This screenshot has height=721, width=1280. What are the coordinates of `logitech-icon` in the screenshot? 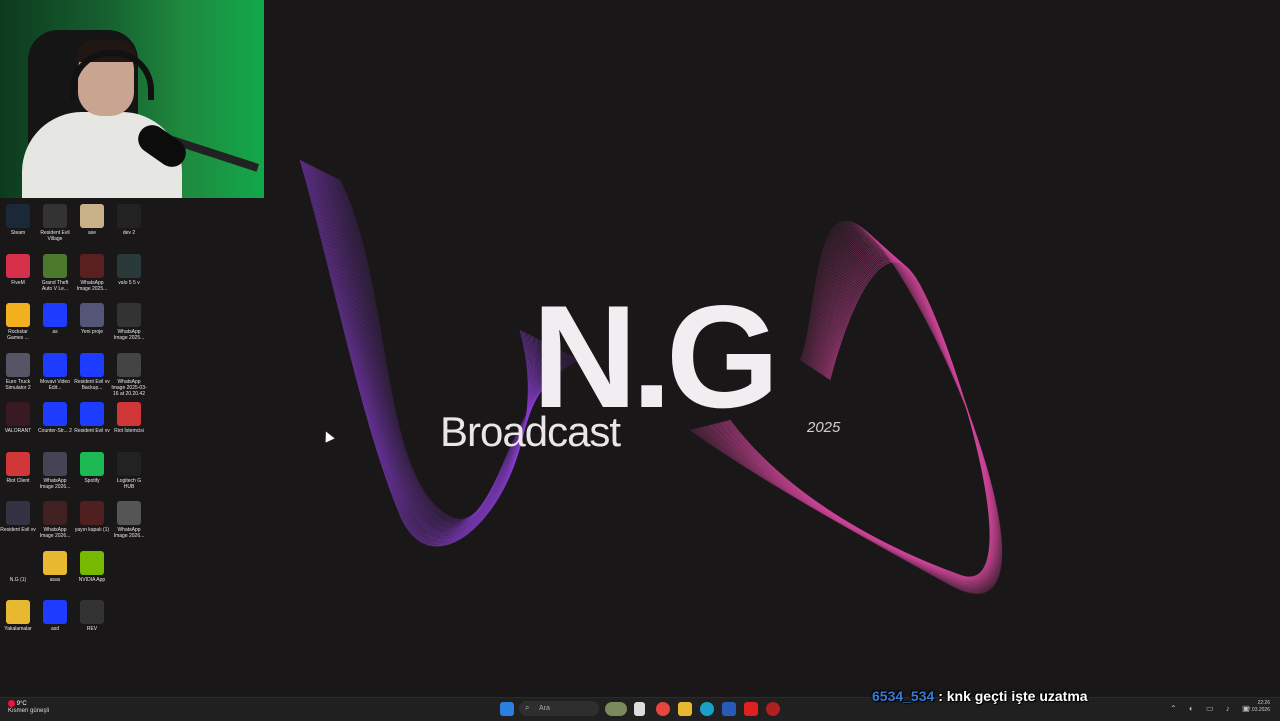 It's located at (129, 463).